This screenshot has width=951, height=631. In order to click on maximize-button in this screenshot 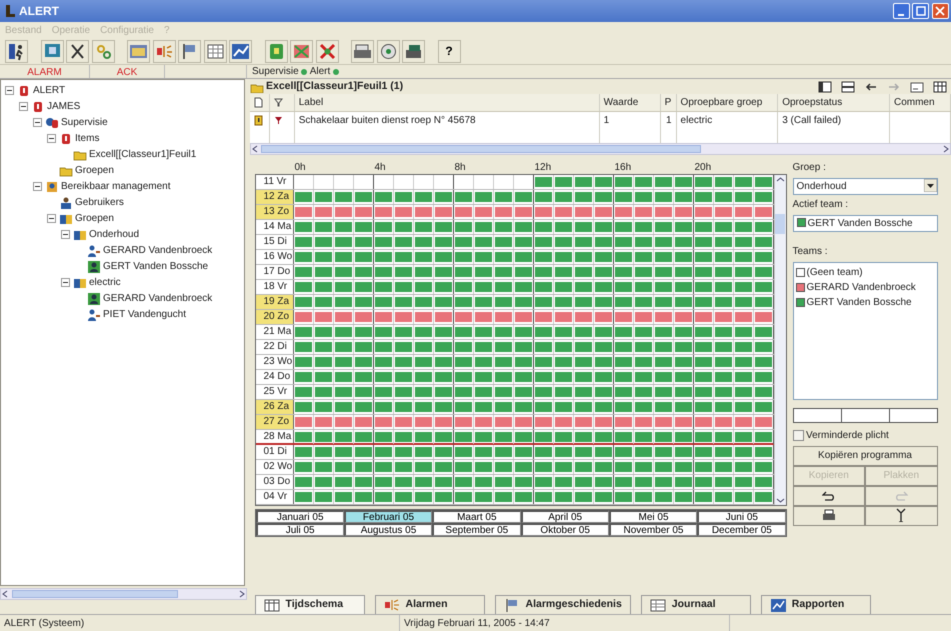, I will do `click(920, 11)`.